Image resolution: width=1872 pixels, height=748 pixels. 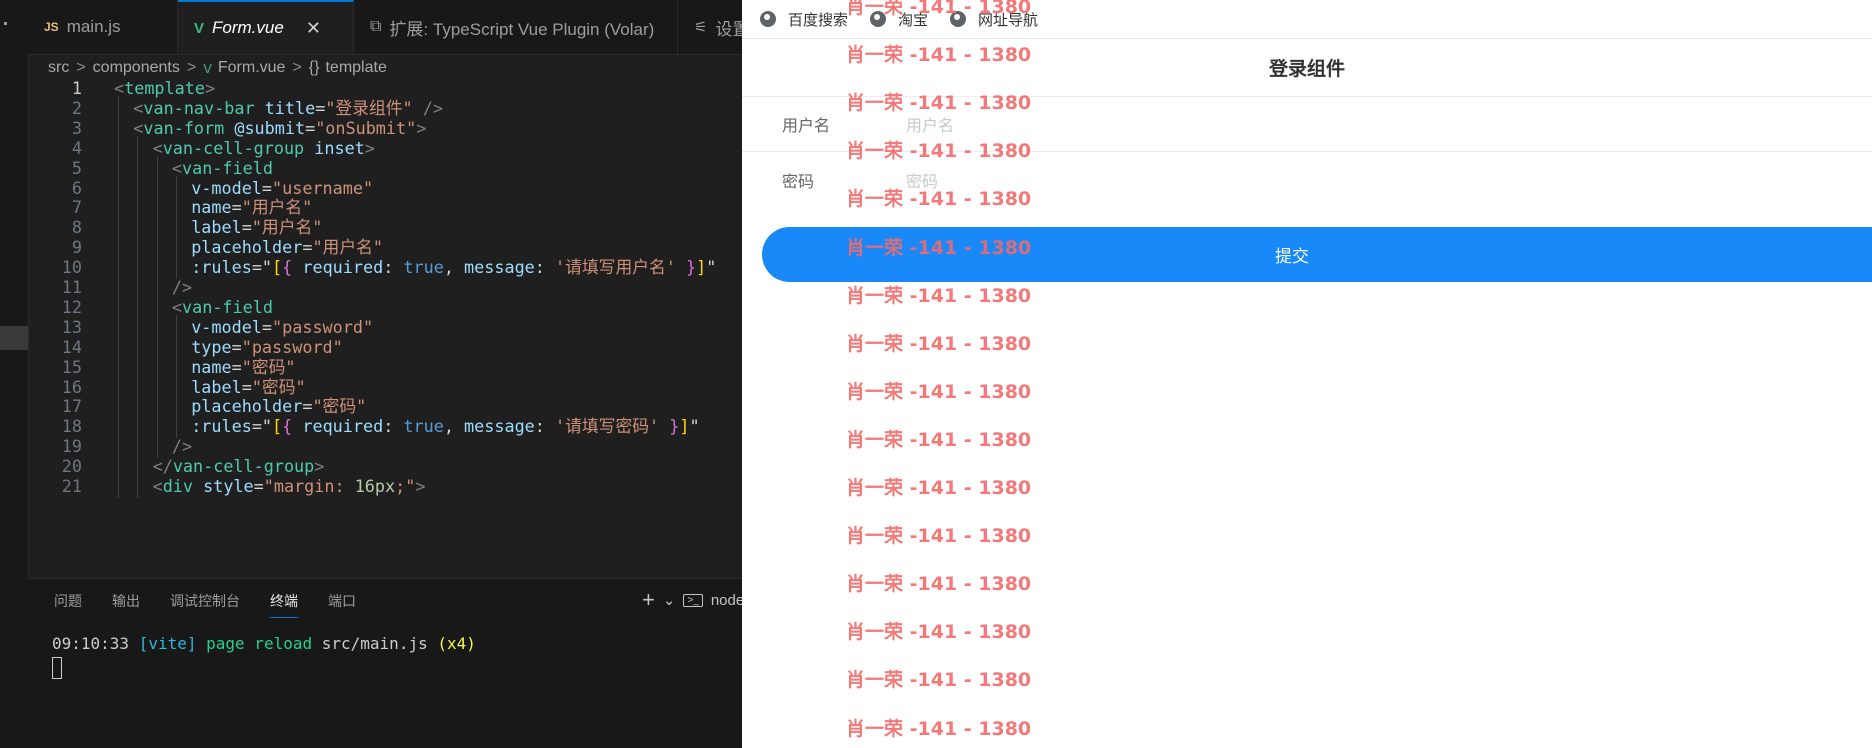 I want to click on nav-bar: 登录组件, so click(x=1307, y=67).